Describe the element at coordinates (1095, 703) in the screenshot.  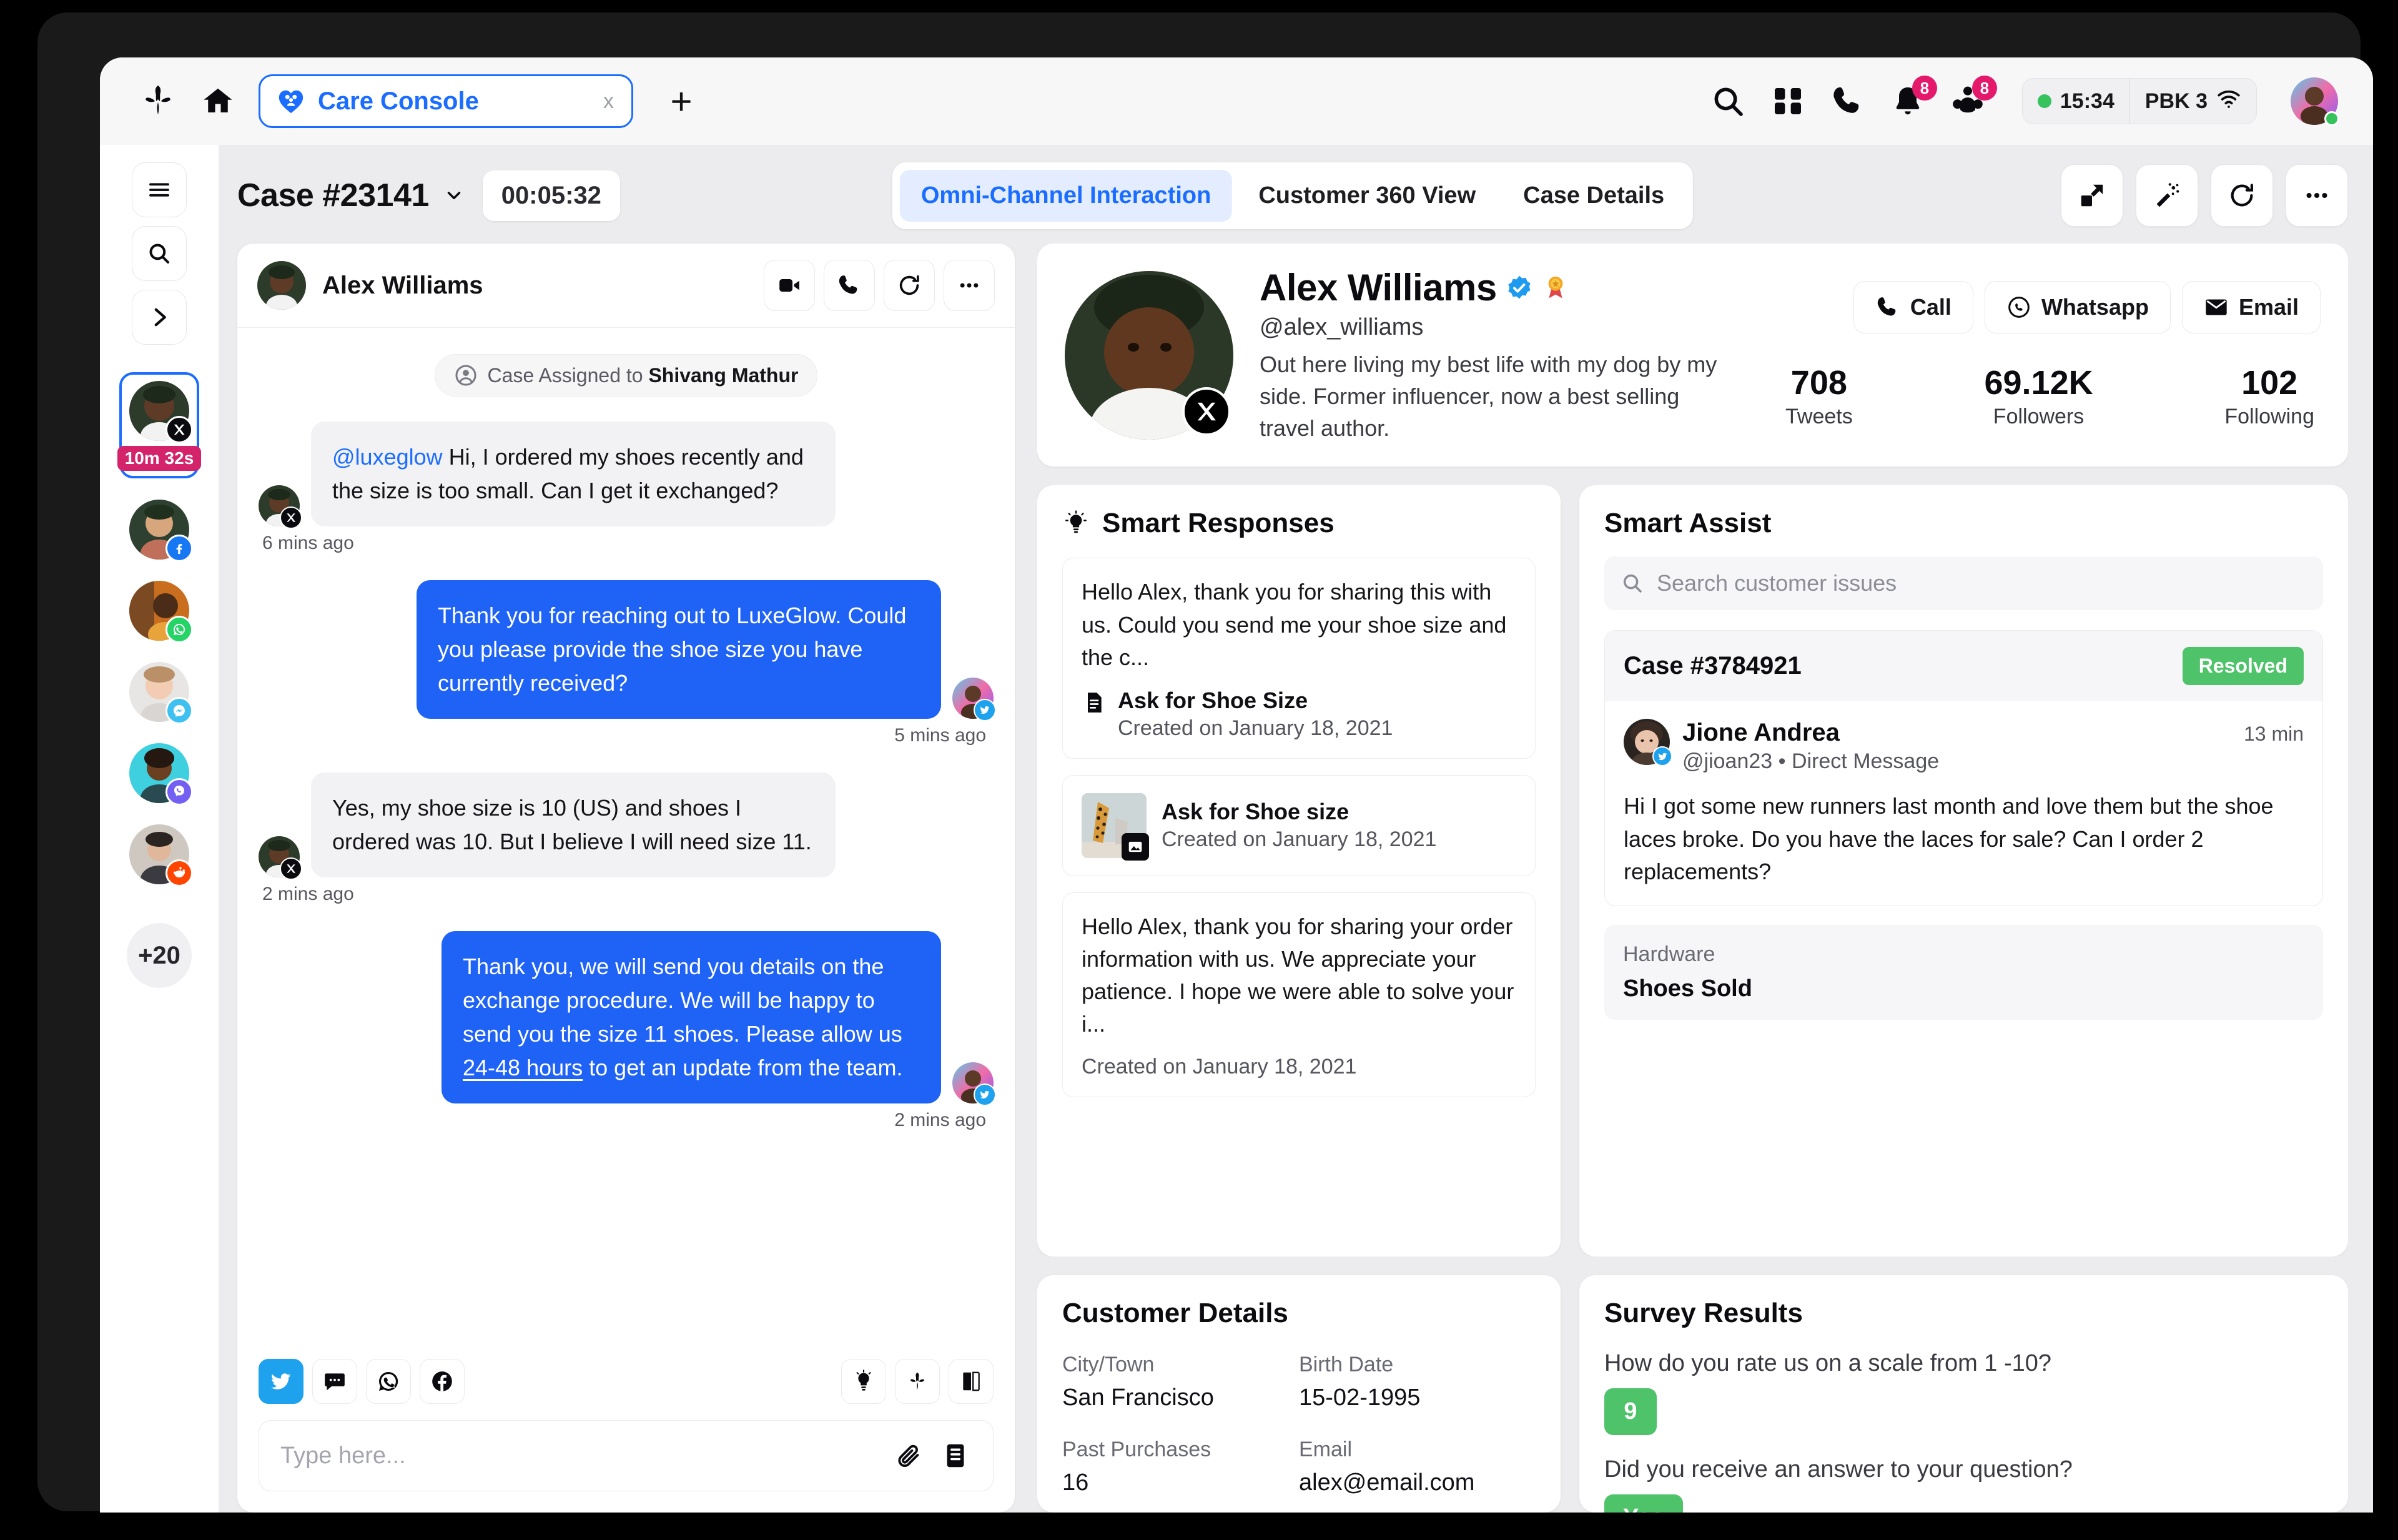
I see `document-icon` at that location.